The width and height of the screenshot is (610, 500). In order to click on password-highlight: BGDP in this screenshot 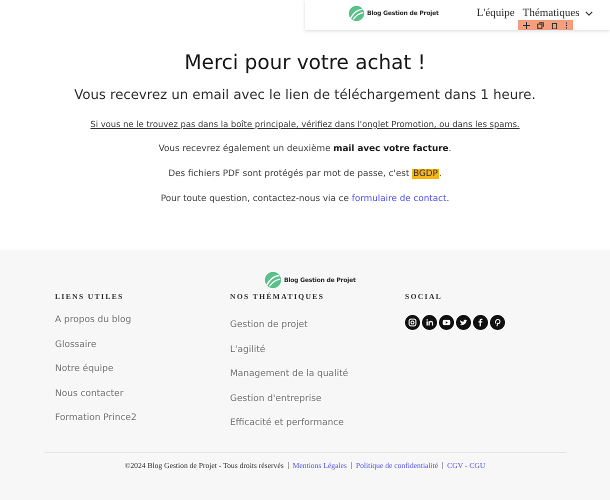, I will do `click(425, 174)`.